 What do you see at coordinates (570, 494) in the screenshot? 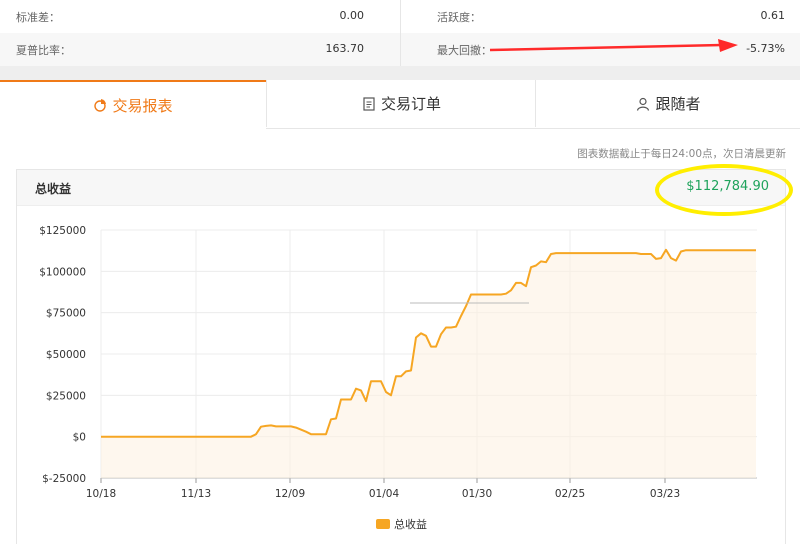
I see `x-tick-label: 02/25` at bounding box center [570, 494].